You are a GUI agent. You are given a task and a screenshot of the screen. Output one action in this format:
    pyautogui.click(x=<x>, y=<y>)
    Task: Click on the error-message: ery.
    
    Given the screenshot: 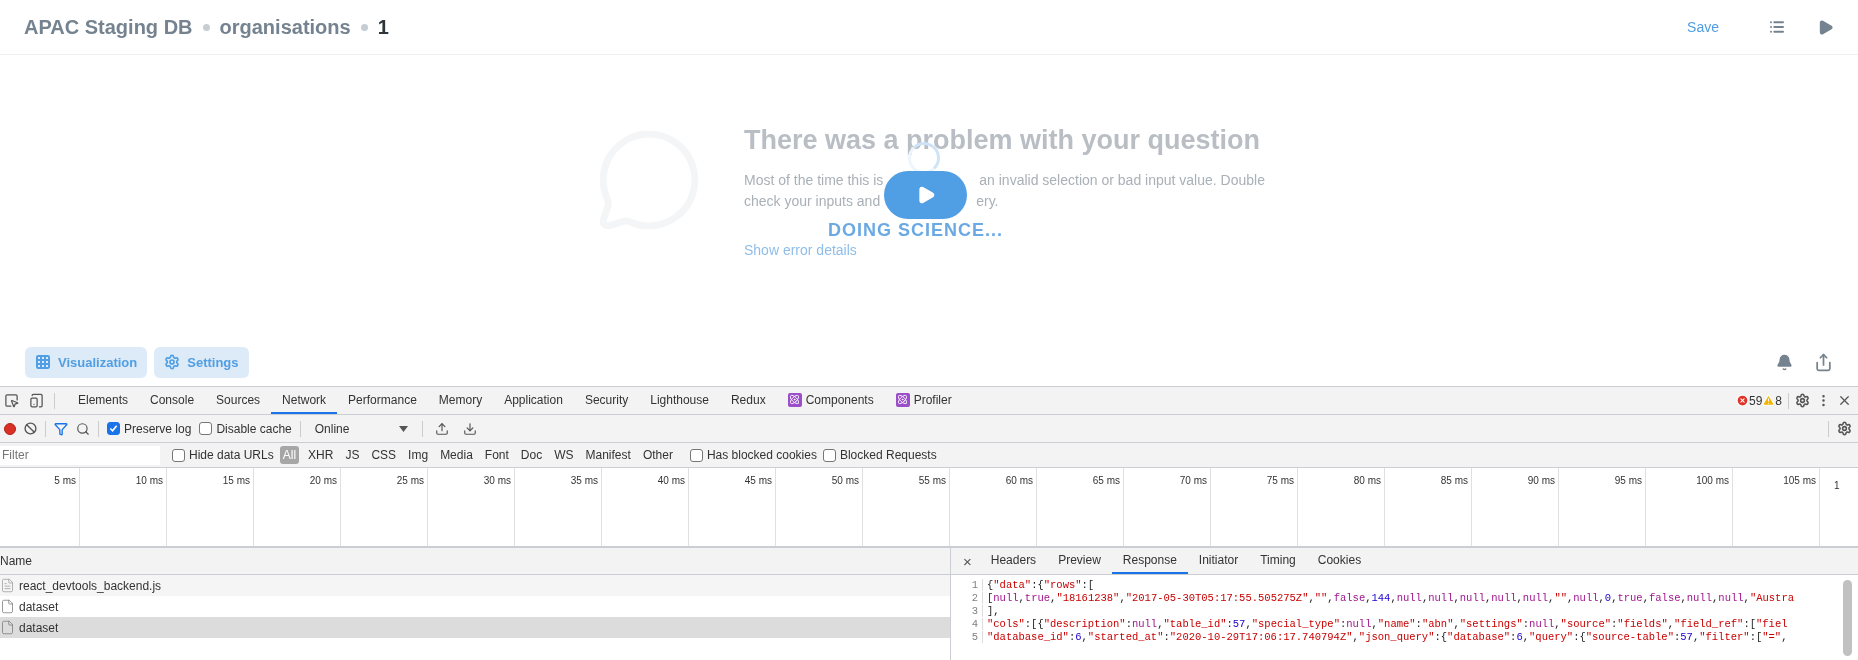 What is the action you would take?
    pyautogui.click(x=987, y=201)
    